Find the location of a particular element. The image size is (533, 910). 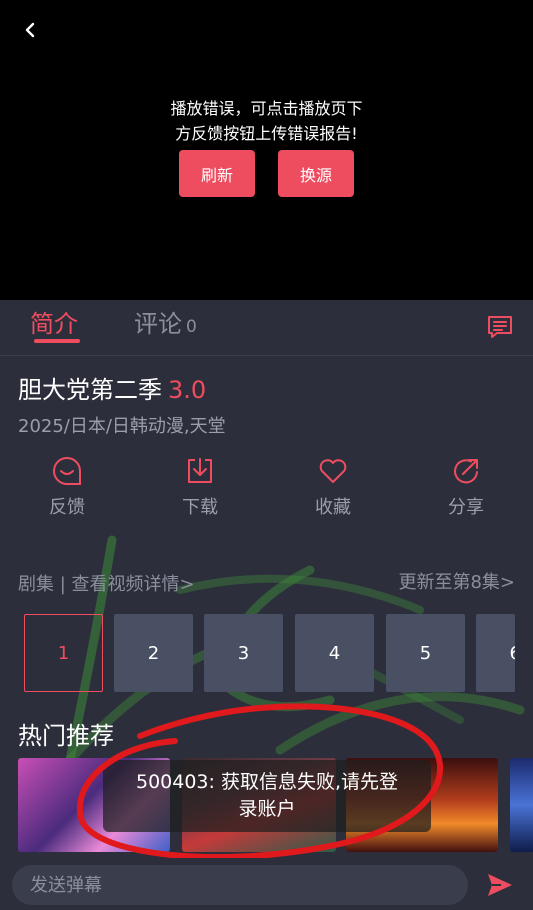

download-icon is located at coordinates (200, 470).